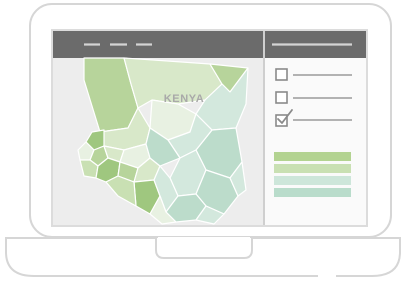 The image size is (406, 284). I want to click on map-country-label: KENYA, so click(184, 99).